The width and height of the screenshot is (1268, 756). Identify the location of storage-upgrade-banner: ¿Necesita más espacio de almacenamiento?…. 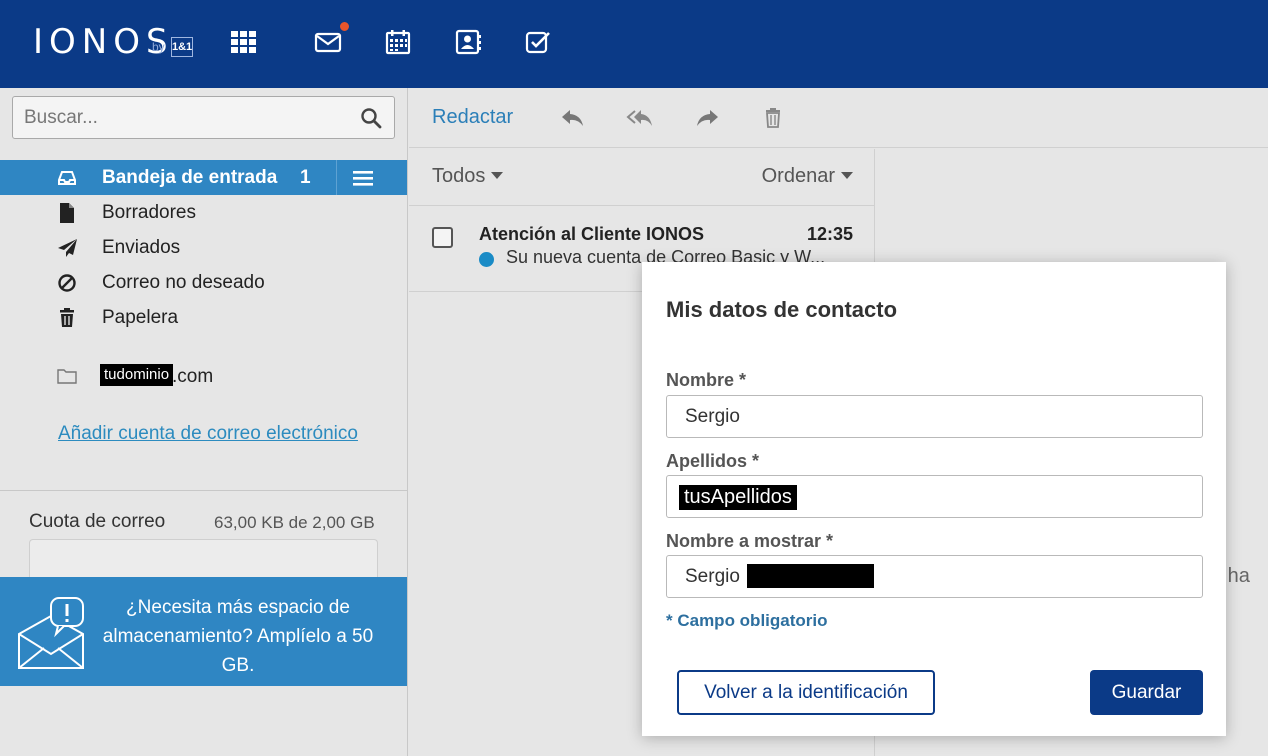
(203, 631).